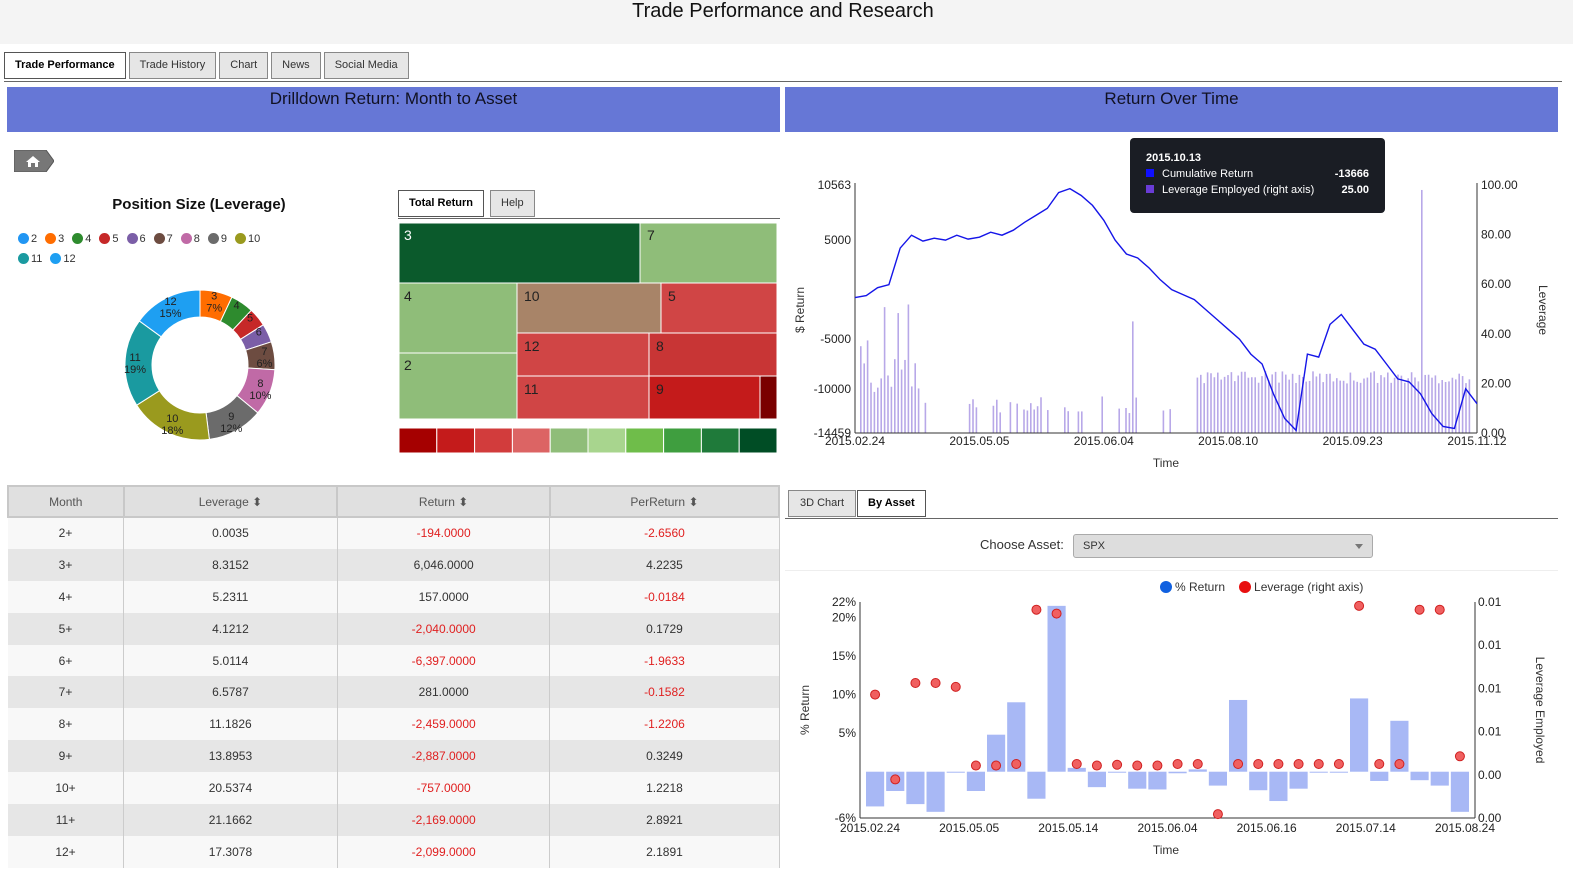  Describe the element at coordinates (891, 503) in the screenshot. I see `tab-by-asset: By Asset` at that location.